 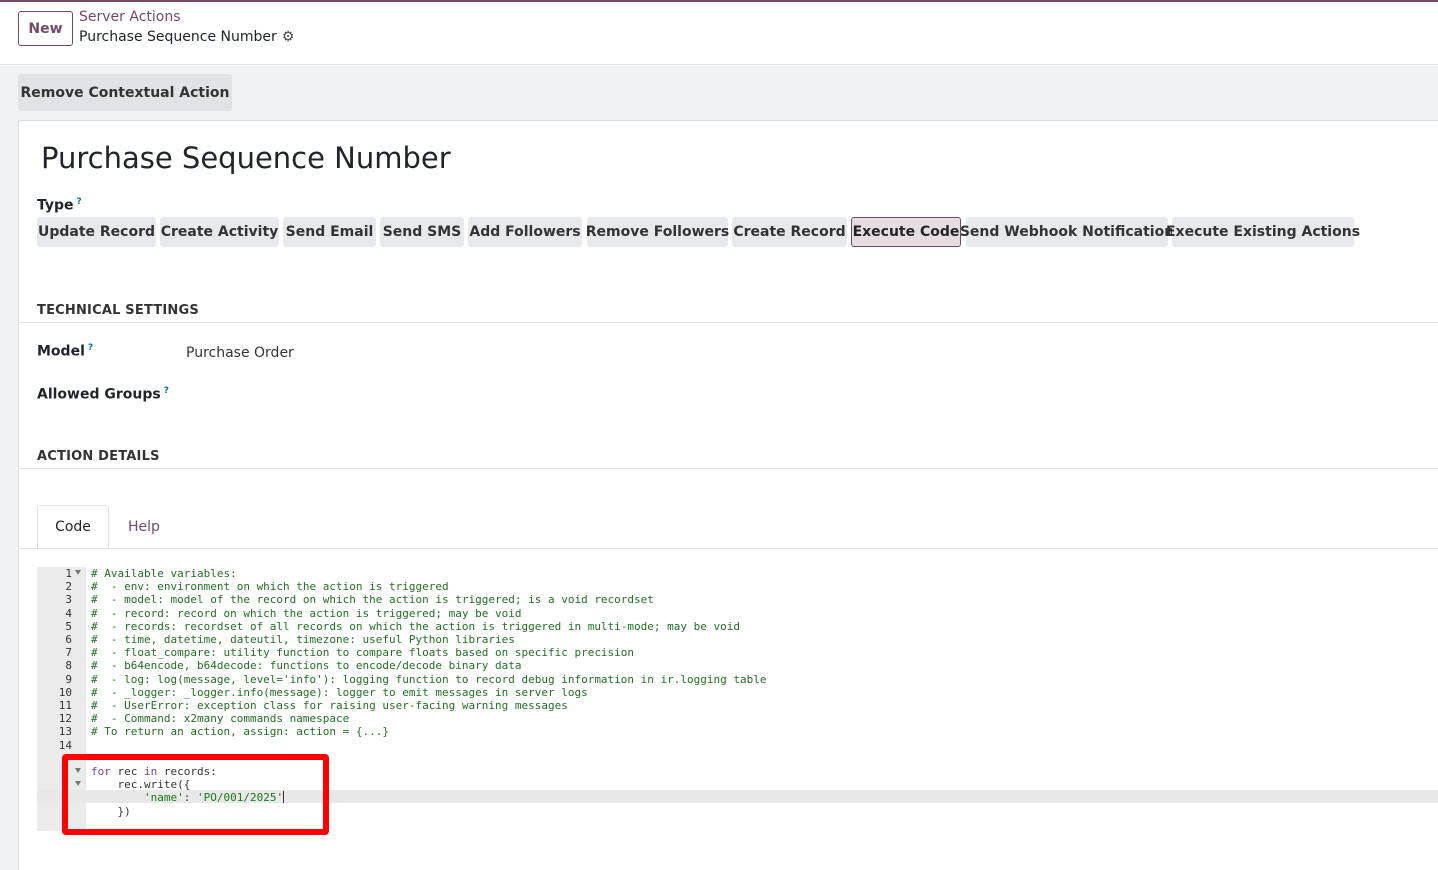 I want to click on model-value: Purchase Order, so click(x=240, y=353).